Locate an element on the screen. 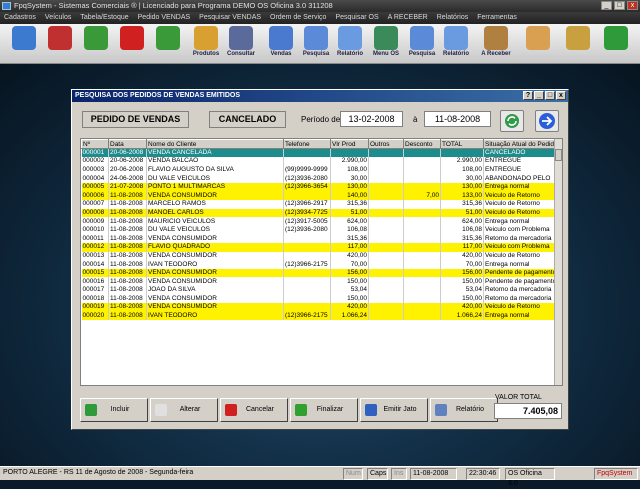 This screenshot has height=489, width=640. menu-item: Ordem de Serviço is located at coordinates (298, 18).